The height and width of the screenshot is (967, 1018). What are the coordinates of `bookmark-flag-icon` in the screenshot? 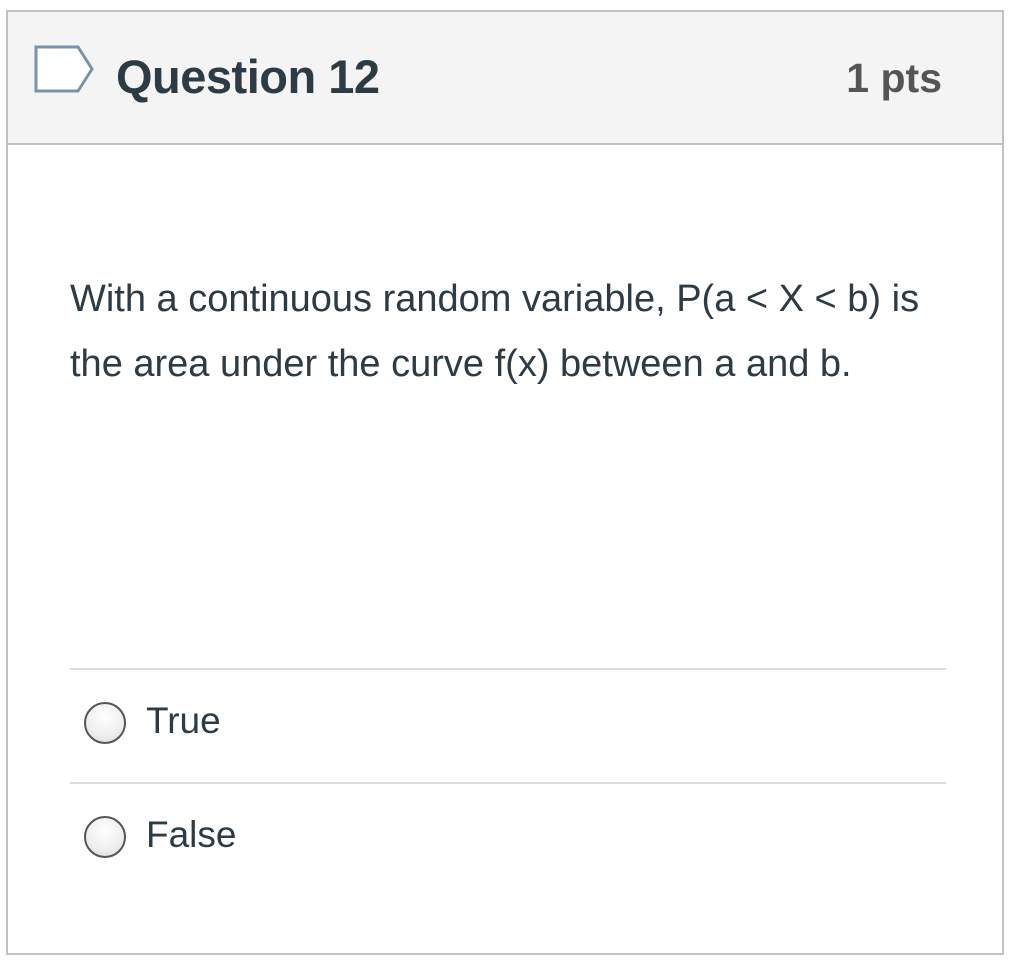 It's located at (64, 69).